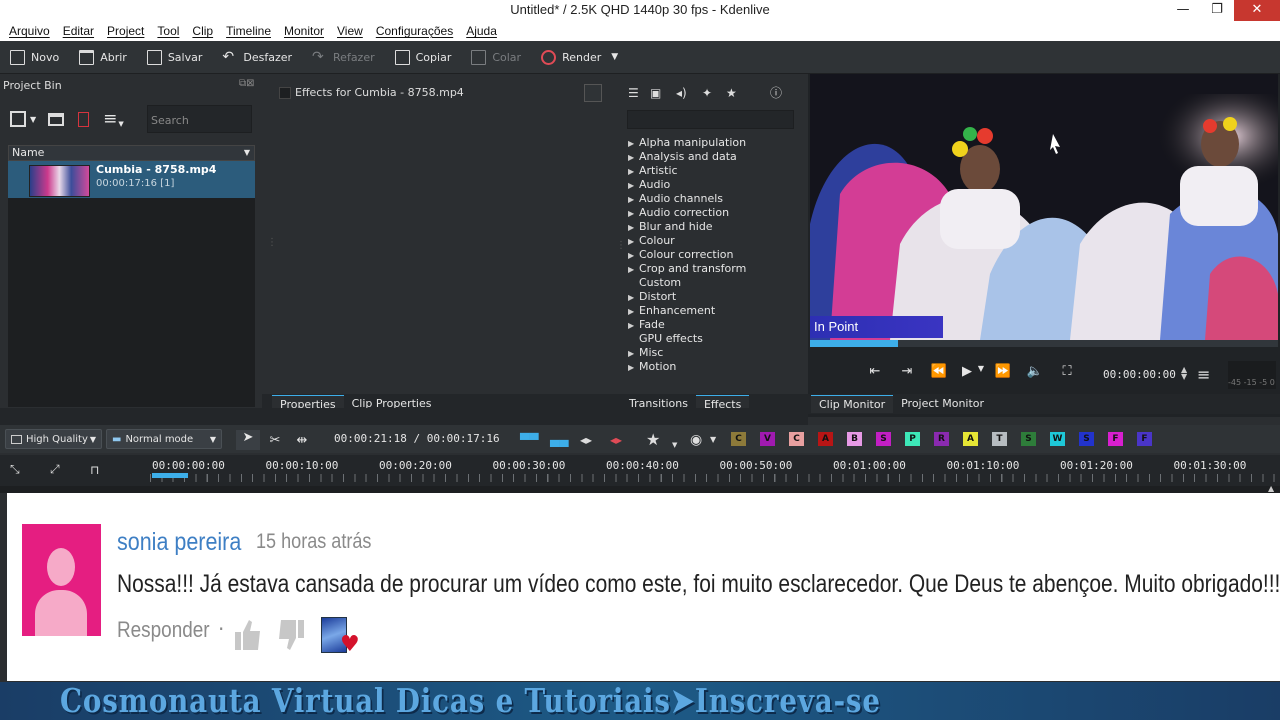  What do you see at coordinates (313, 542) in the screenshot?
I see `comment-timestamp: 15 horas atrás` at bounding box center [313, 542].